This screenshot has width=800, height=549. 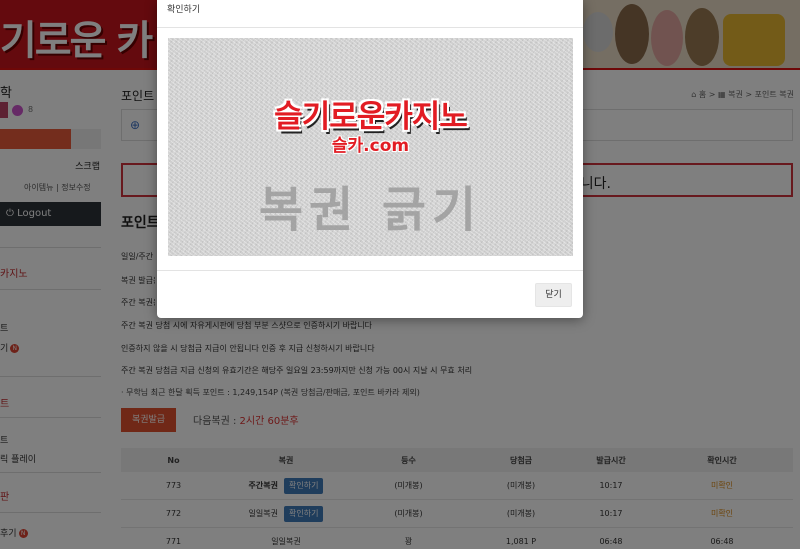 I want to click on scratch-instruction: 복권 긁기, so click(x=370, y=210).